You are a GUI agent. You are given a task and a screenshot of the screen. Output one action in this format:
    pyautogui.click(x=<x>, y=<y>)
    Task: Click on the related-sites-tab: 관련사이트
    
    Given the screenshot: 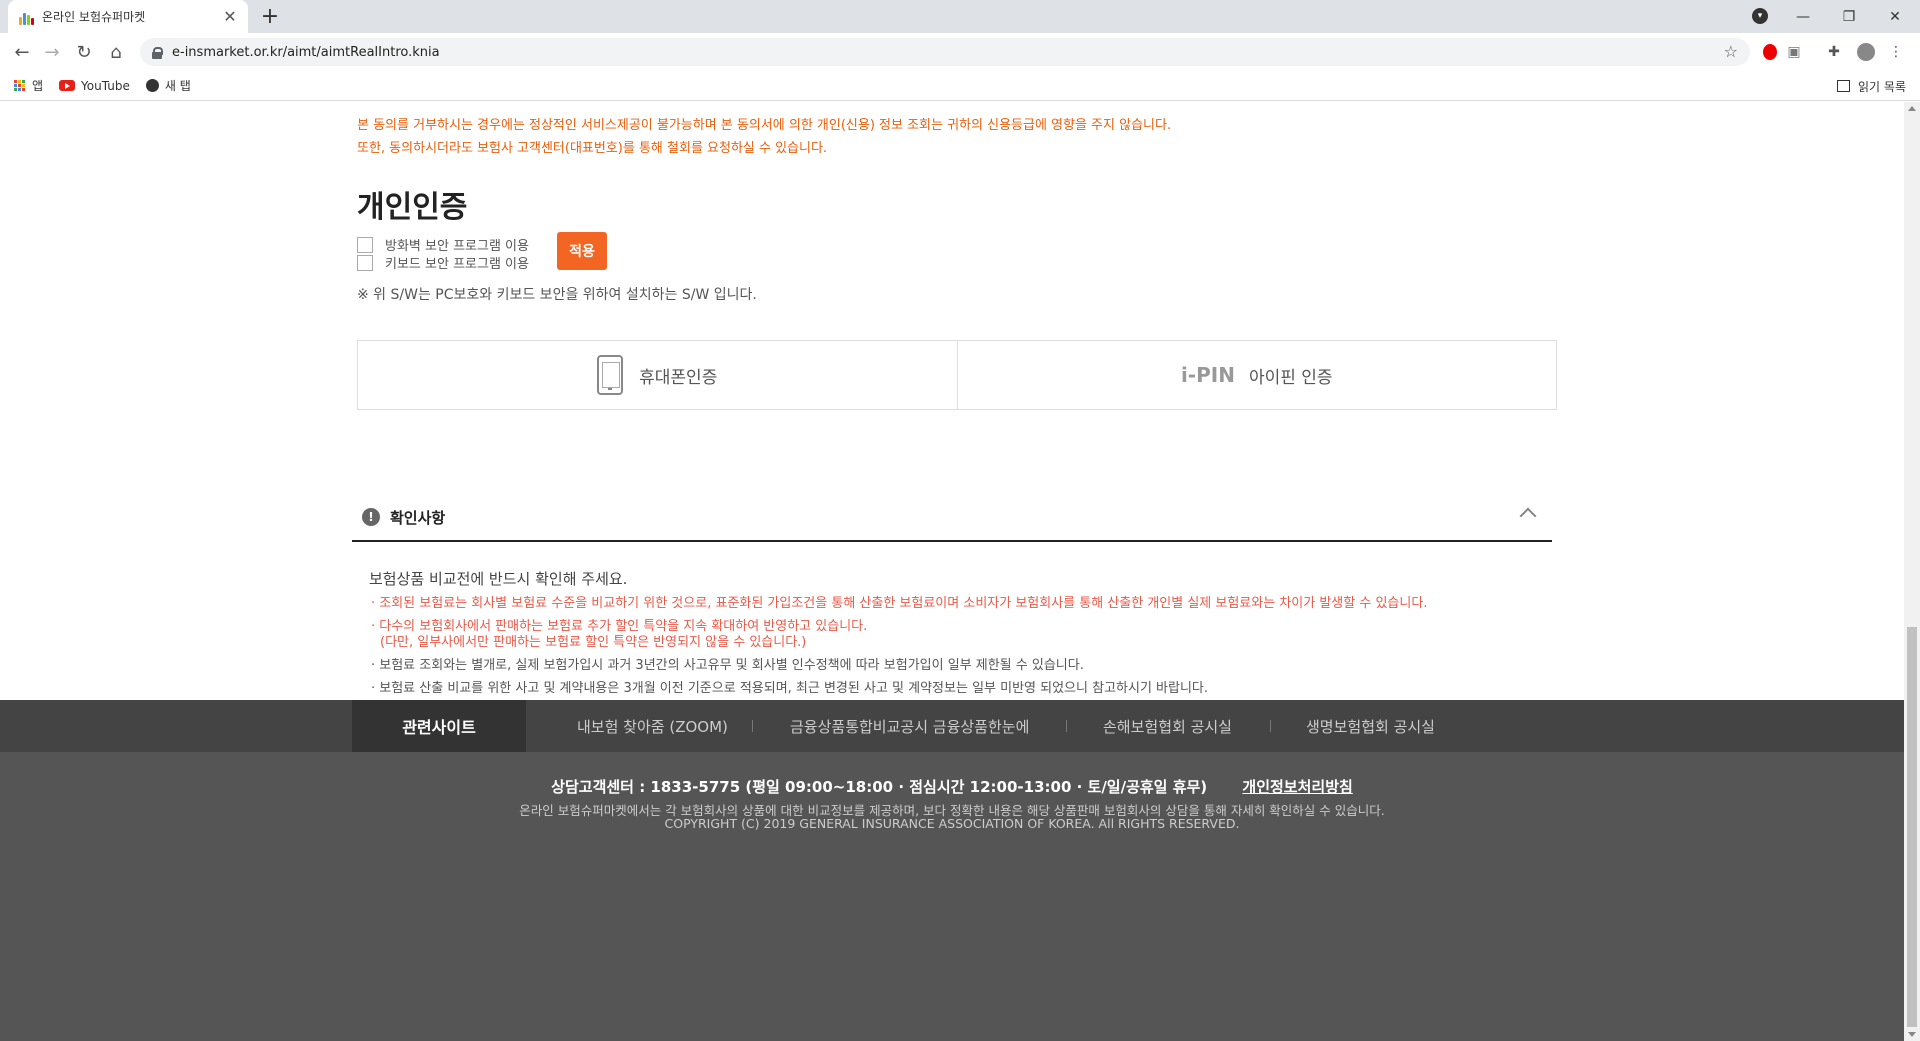 What is the action you would take?
    pyautogui.click(x=439, y=726)
    